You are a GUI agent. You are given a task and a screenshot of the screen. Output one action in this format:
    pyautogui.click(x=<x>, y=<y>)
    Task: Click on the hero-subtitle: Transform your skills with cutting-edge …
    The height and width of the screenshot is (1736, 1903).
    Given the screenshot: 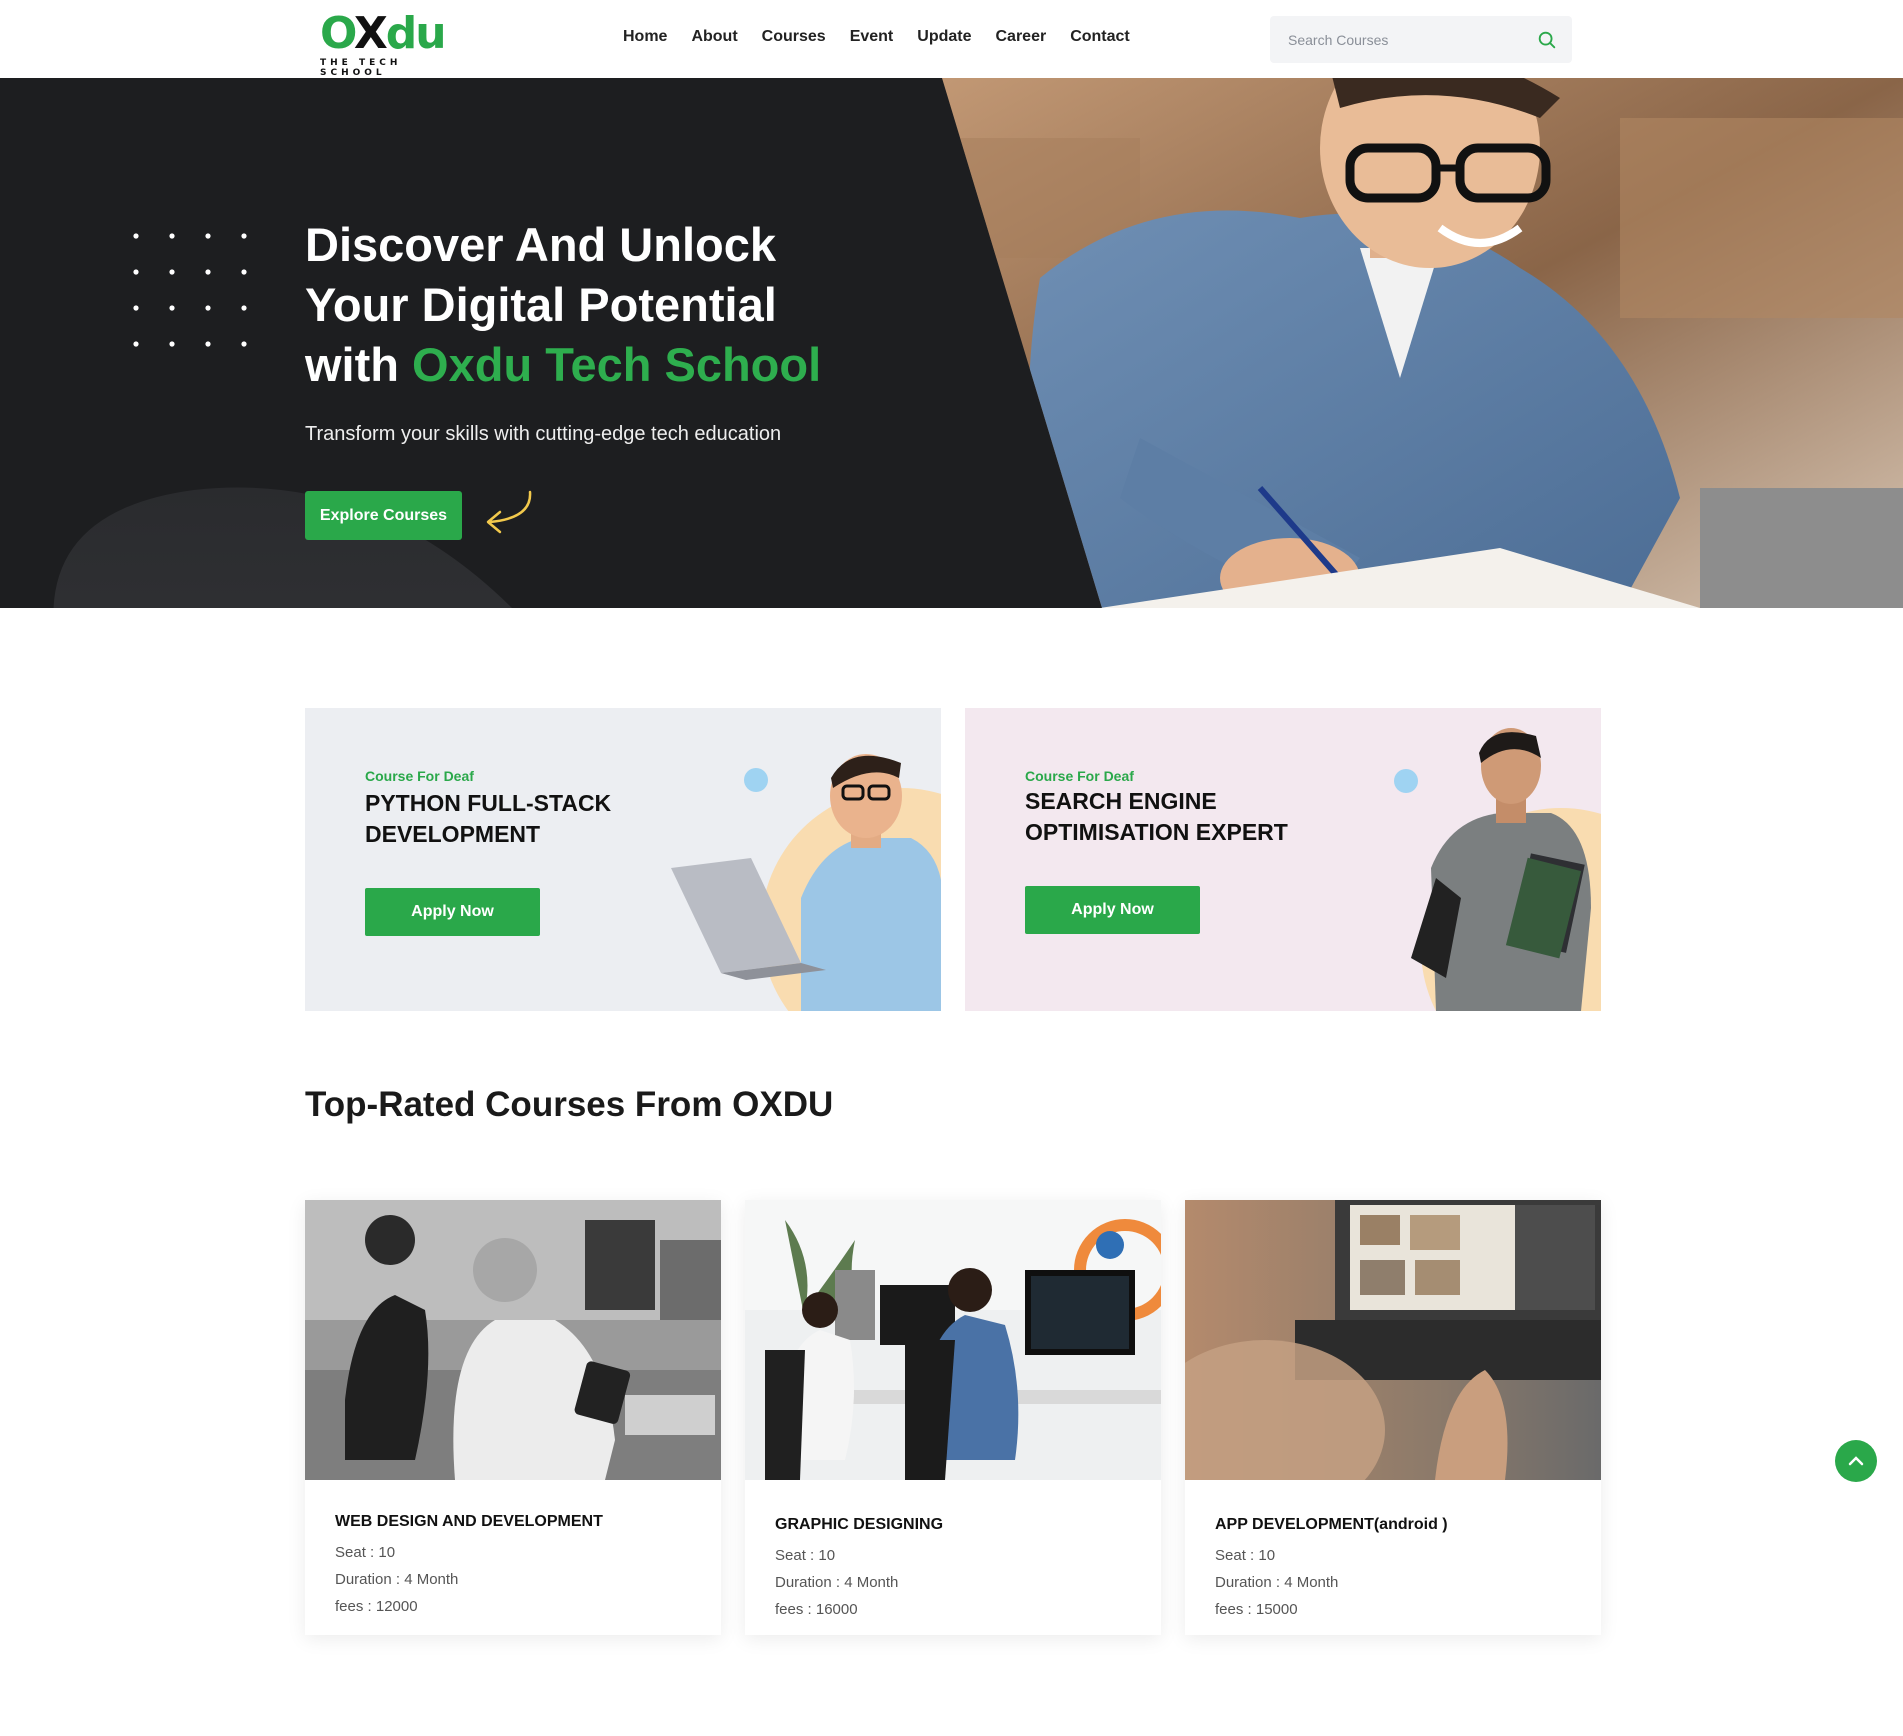 What is the action you would take?
    pyautogui.click(x=543, y=434)
    